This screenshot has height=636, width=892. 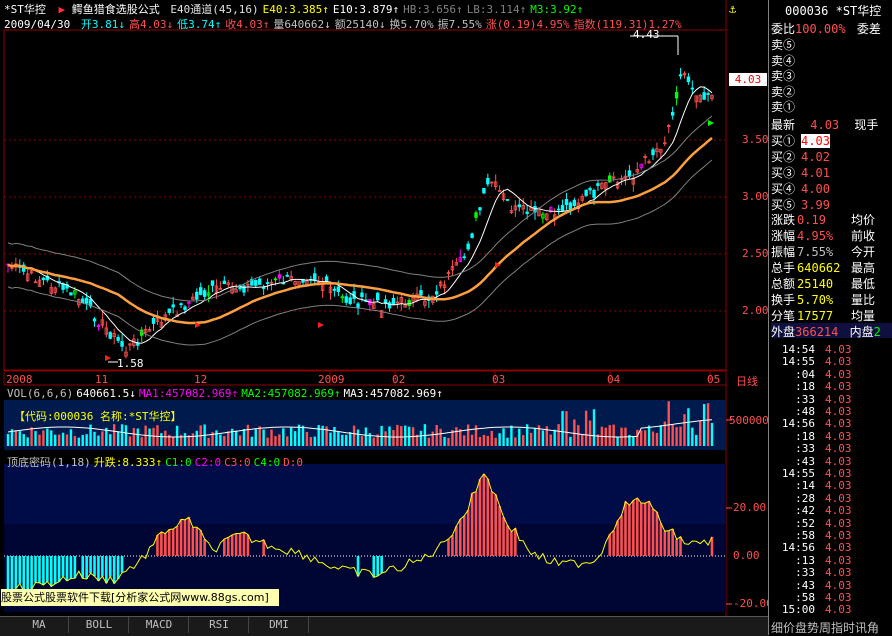 I want to click on tick-row: 14:56 4.03, so click(x=816, y=548).